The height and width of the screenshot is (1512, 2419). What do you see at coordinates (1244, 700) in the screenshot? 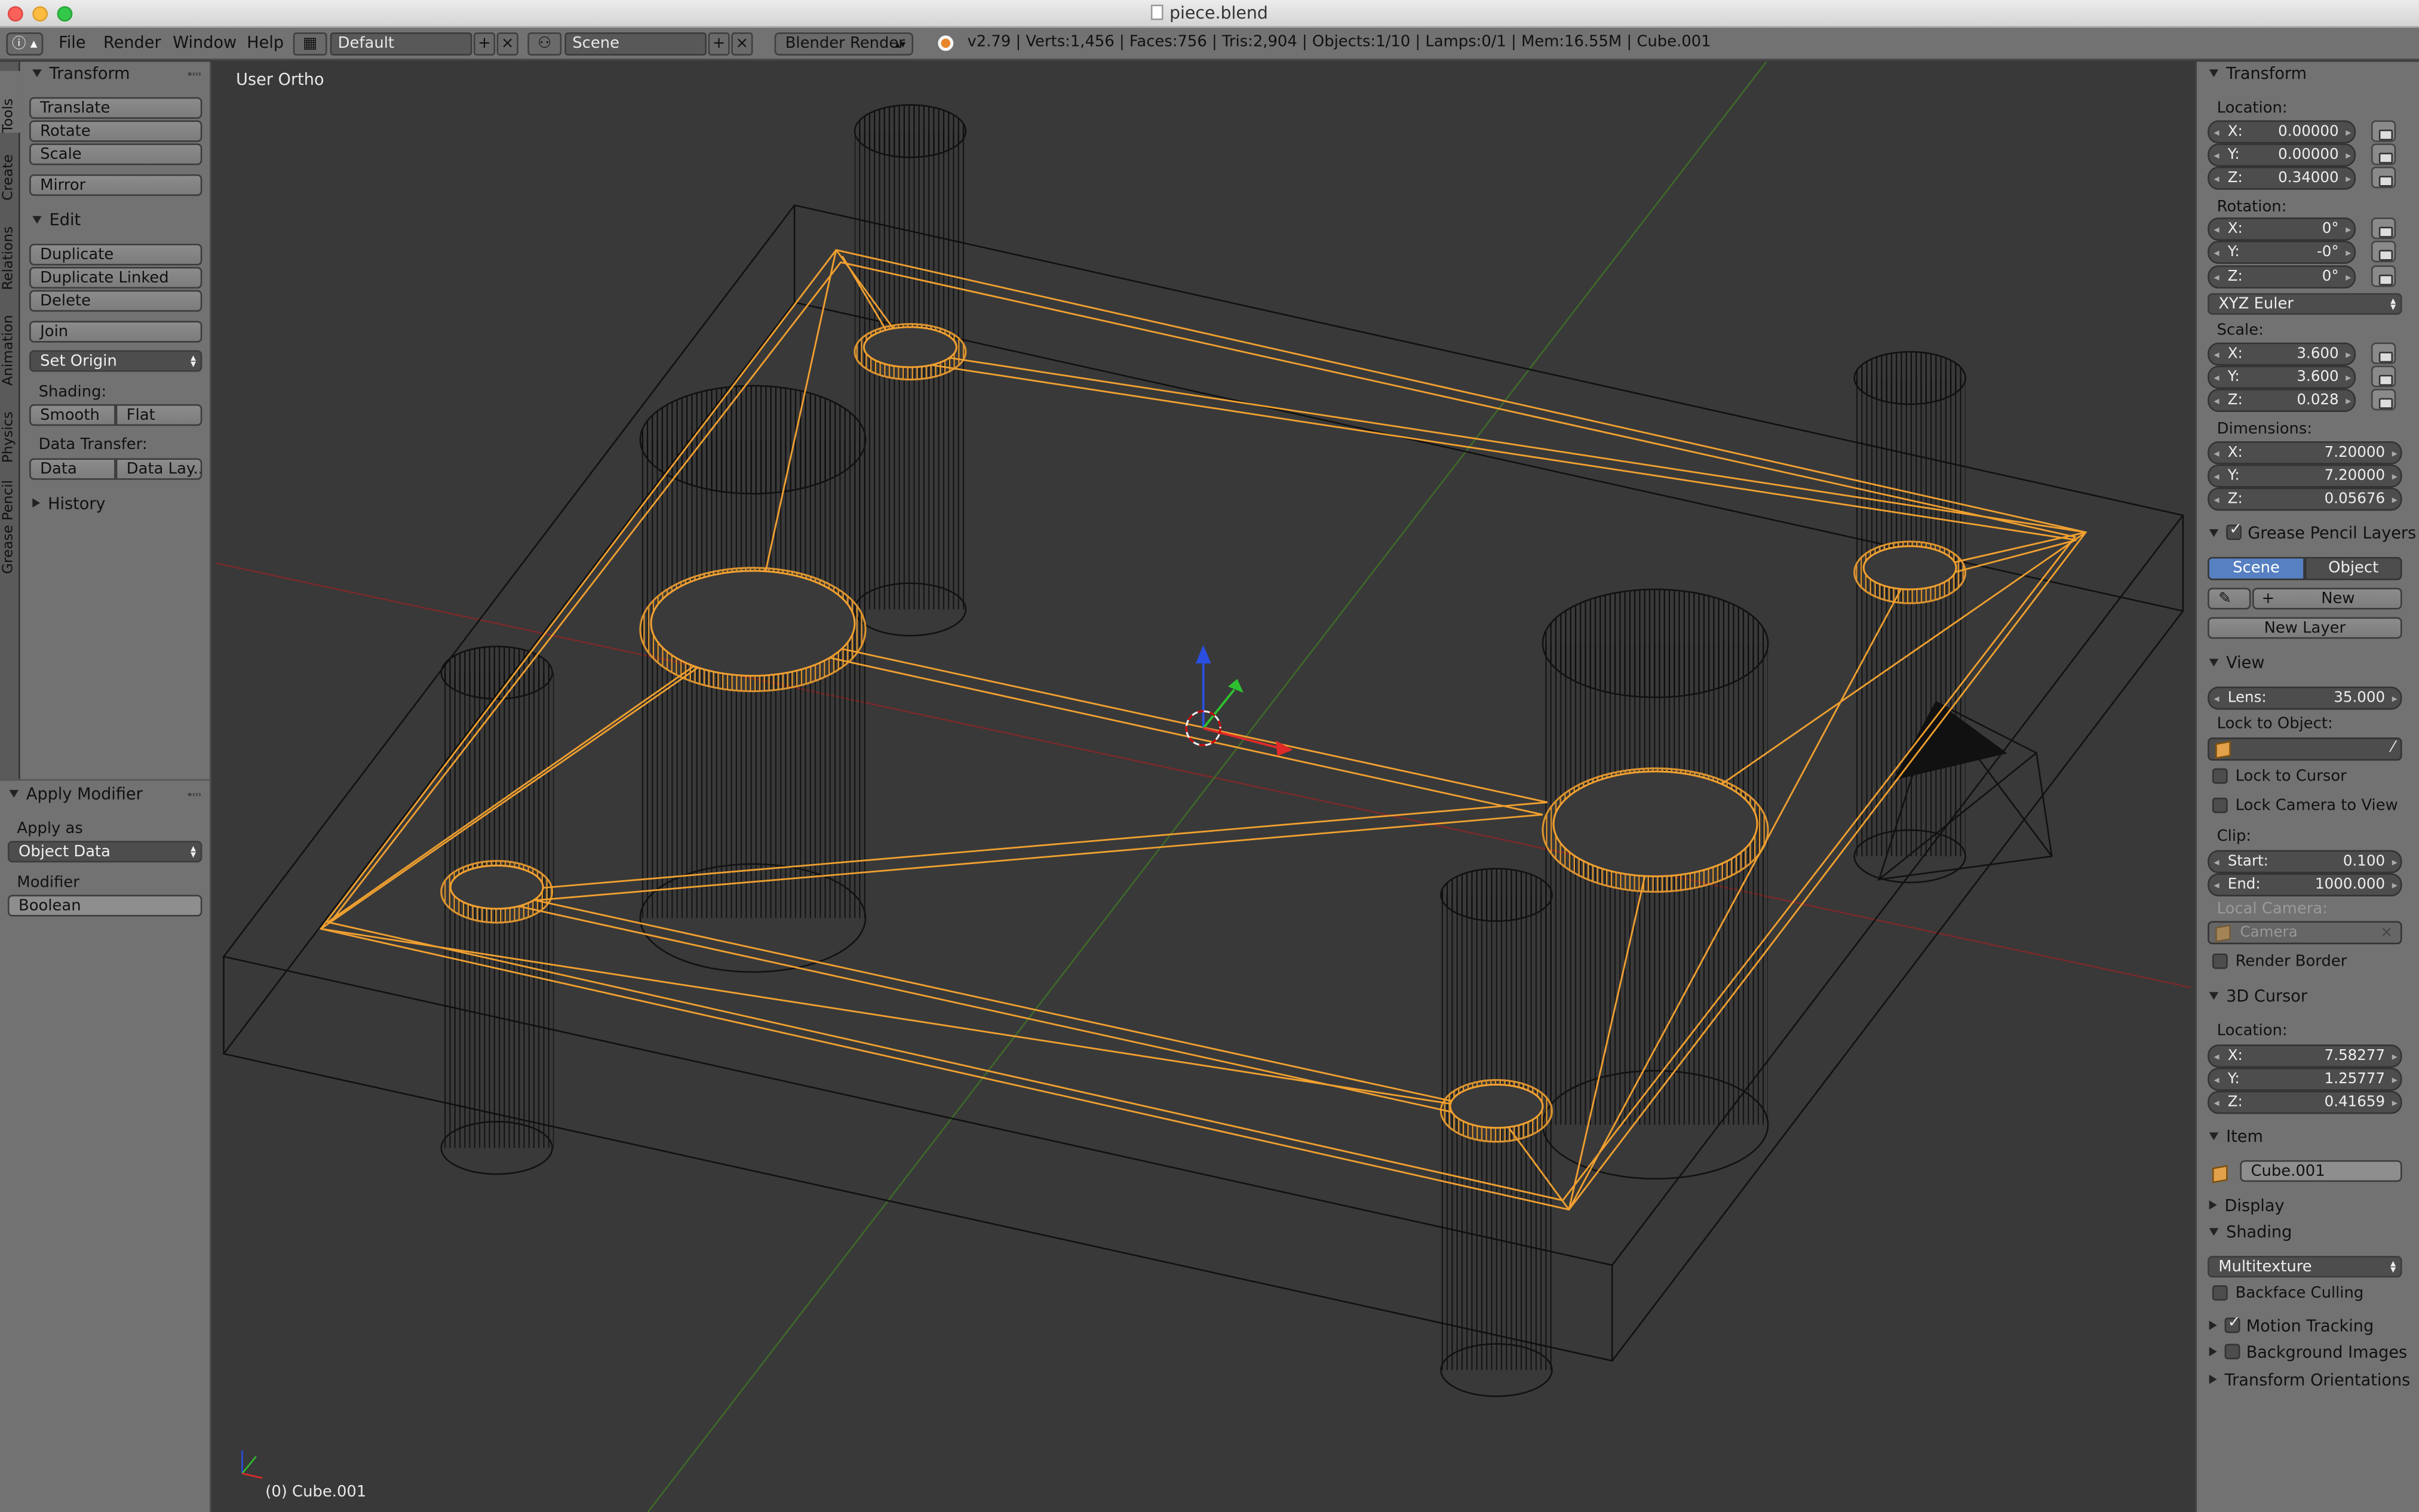
I see `transform-manipulator` at bounding box center [1244, 700].